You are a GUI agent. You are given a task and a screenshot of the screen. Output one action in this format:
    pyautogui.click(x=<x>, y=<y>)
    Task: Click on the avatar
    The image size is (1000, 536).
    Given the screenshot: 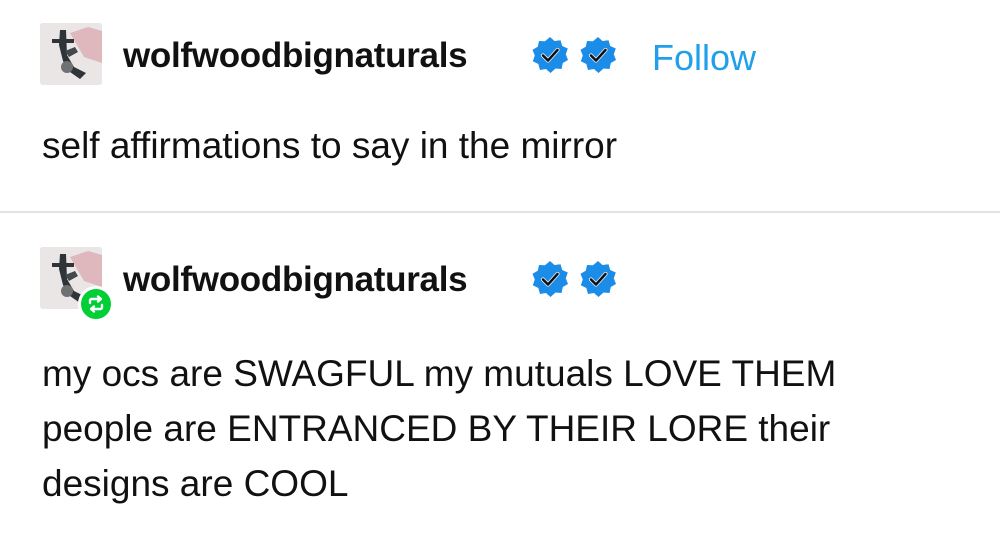 What is the action you would take?
    pyautogui.click(x=71, y=54)
    